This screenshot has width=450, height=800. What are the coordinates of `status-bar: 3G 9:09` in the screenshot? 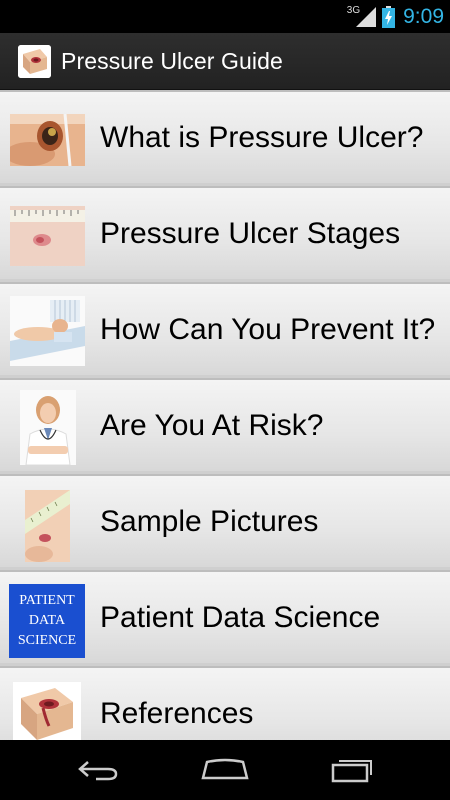 It's located at (225, 16).